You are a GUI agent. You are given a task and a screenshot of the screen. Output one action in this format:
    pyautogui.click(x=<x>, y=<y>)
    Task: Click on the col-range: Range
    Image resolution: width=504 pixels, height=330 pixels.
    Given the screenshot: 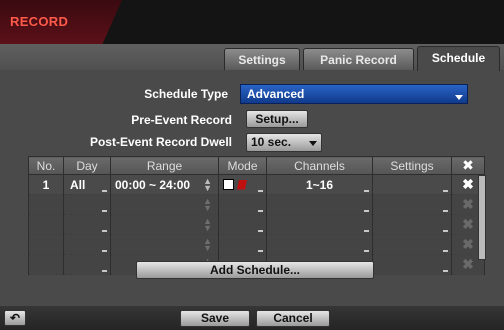 What is the action you would take?
    pyautogui.click(x=164, y=165)
    